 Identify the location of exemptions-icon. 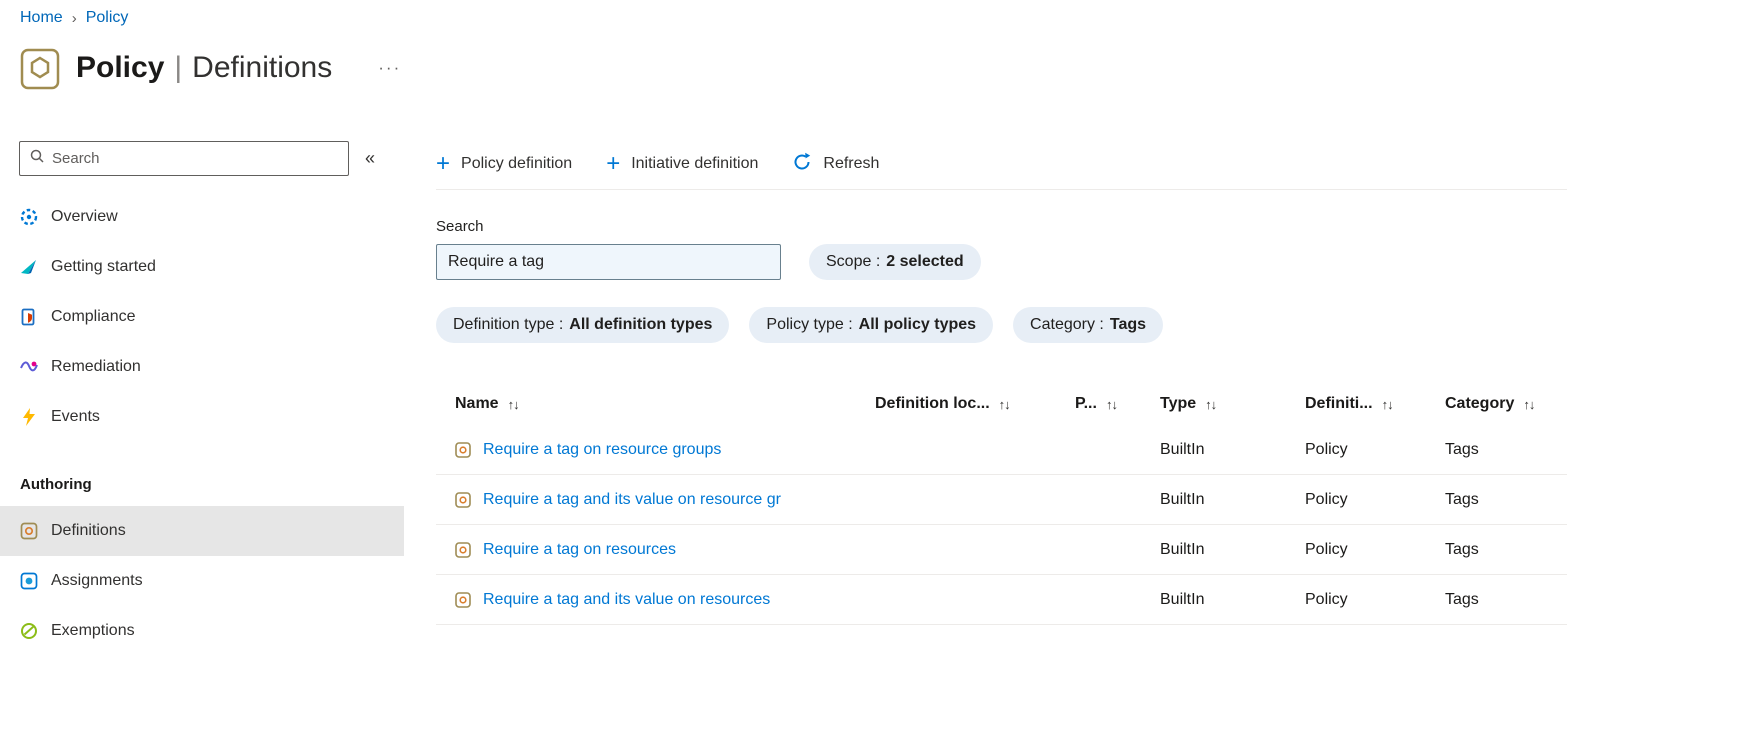
(29, 631).